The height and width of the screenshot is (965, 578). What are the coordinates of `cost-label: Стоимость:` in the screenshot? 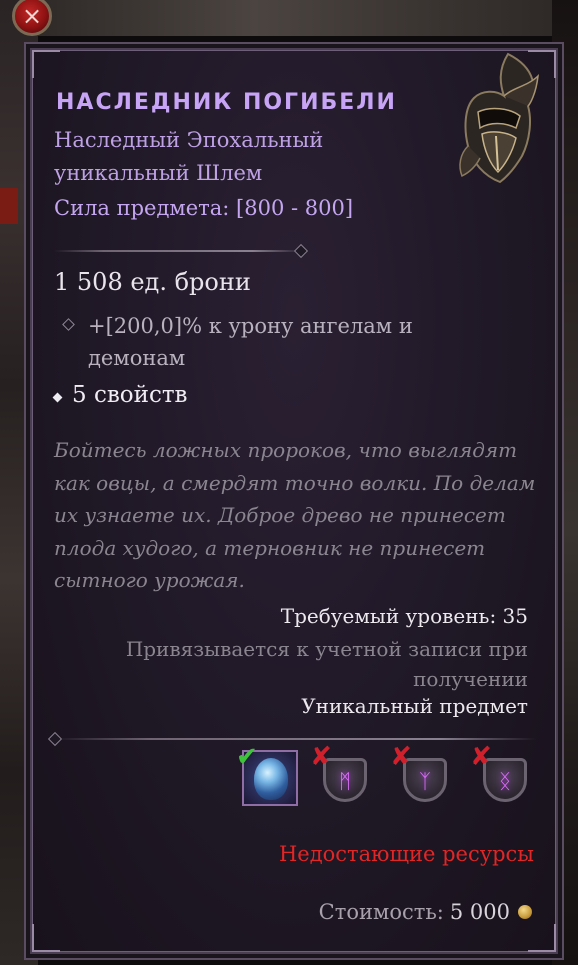 It's located at (381, 912).